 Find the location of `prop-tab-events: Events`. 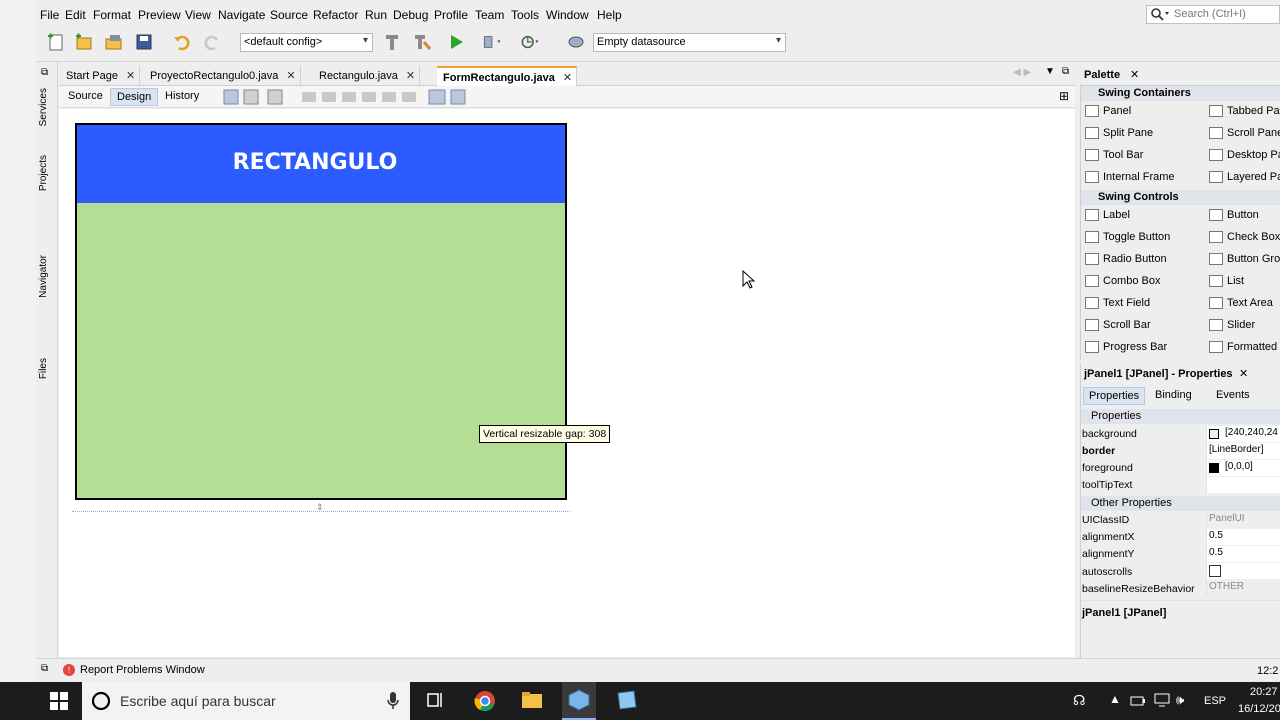

prop-tab-events: Events is located at coordinates (1233, 396).